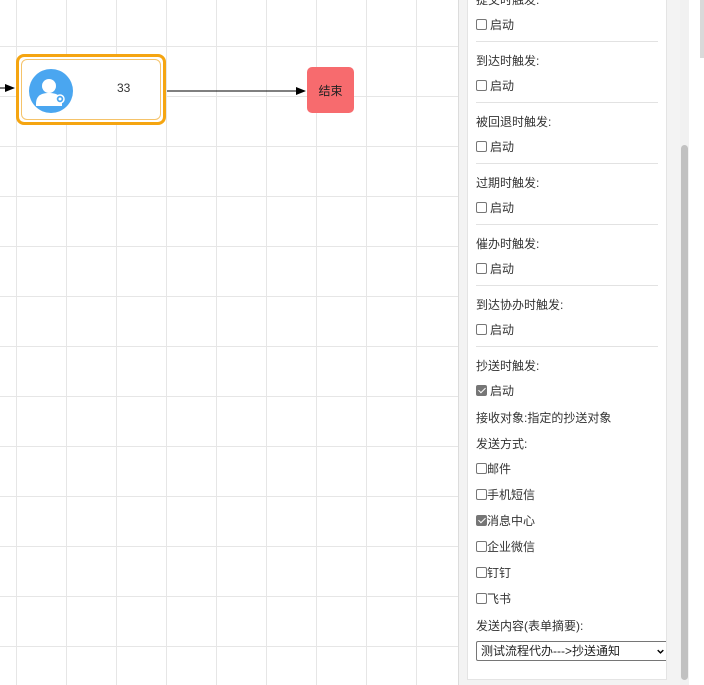  I want to click on send-method-wecom: 企业微信, so click(505, 546).